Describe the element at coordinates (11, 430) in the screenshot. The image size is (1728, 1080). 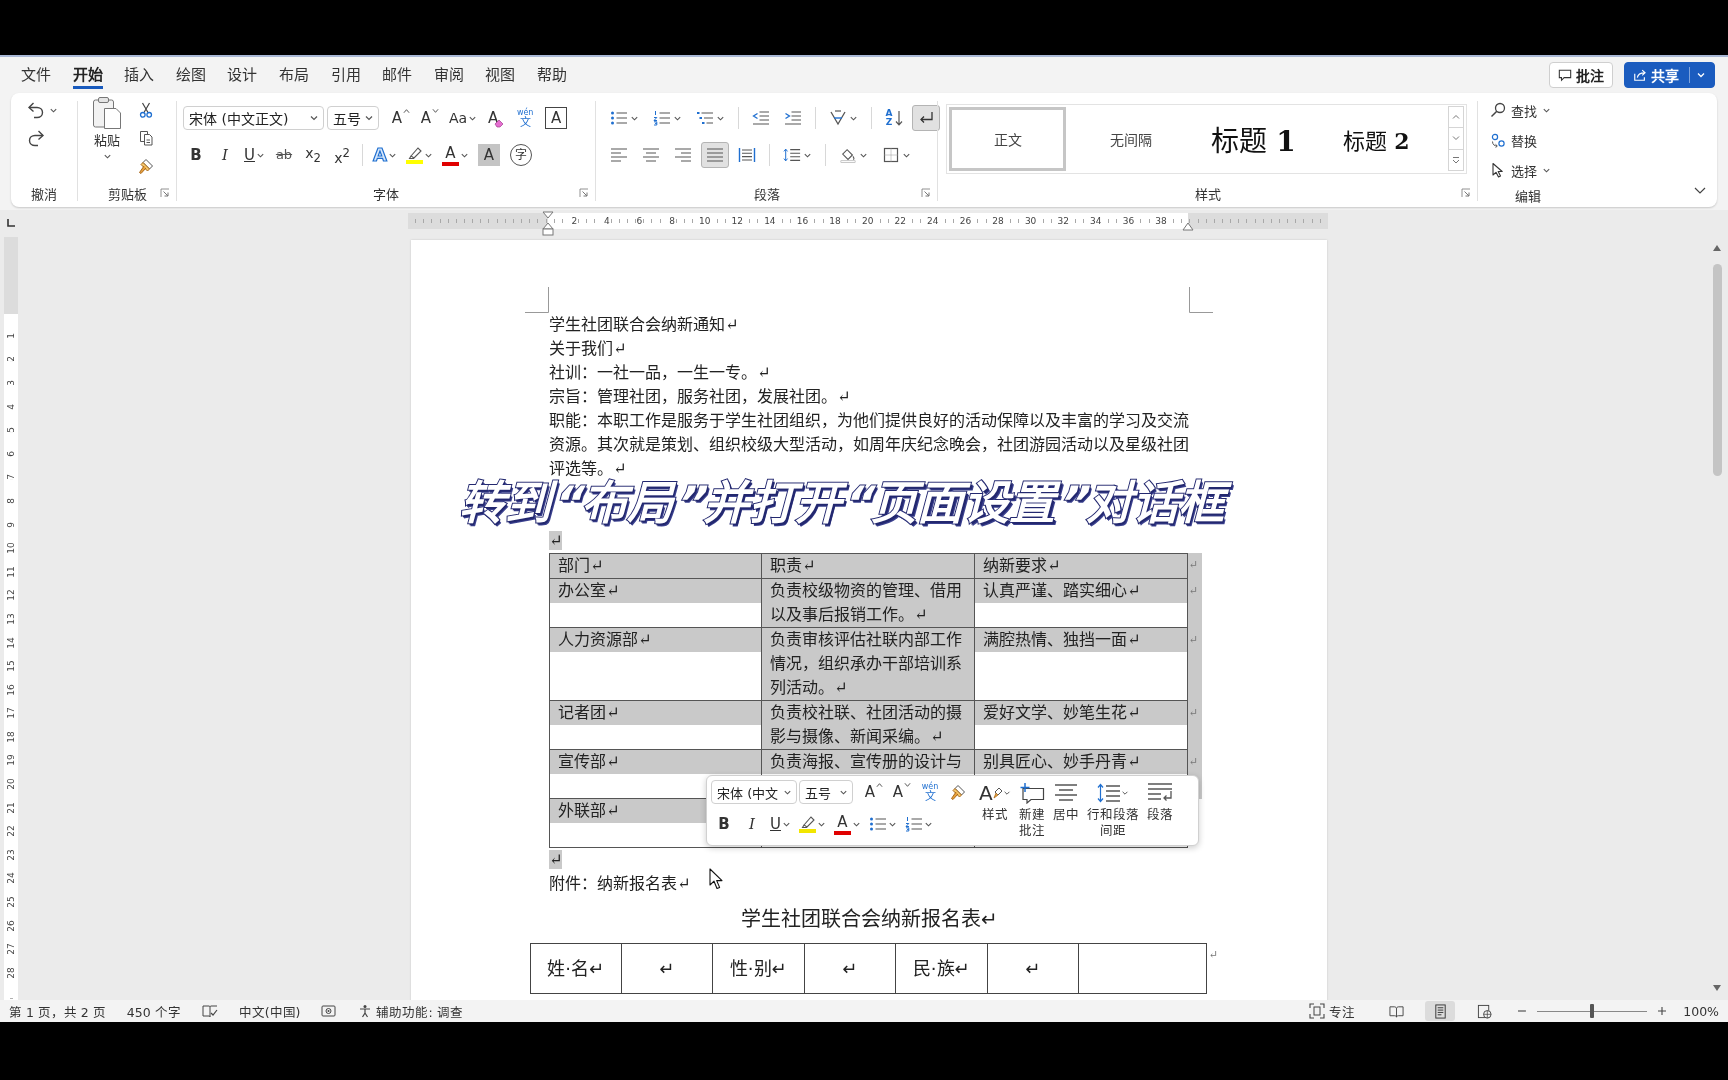
I see `ruler-number: 5` at that location.